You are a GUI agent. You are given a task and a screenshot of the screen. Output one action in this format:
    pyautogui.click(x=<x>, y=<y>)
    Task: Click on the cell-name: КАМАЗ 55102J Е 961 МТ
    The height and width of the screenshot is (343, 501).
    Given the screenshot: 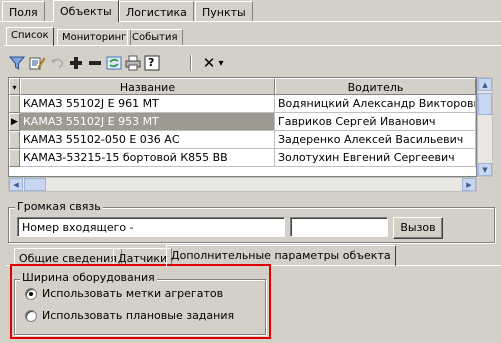 What is the action you would take?
    pyautogui.click(x=147, y=104)
    